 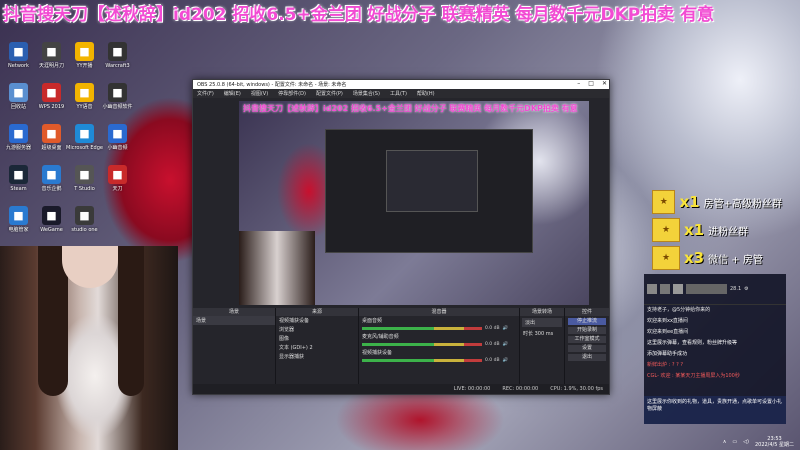 What do you see at coordinates (18, 226) in the screenshot?
I see `desktop-icon: ■ 电脑管家` at bounding box center [18, 226].